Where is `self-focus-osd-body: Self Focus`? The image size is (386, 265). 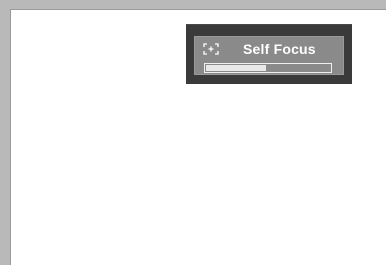 self-focus-osd-body: Self Focus is located at coordinates (269, 55).